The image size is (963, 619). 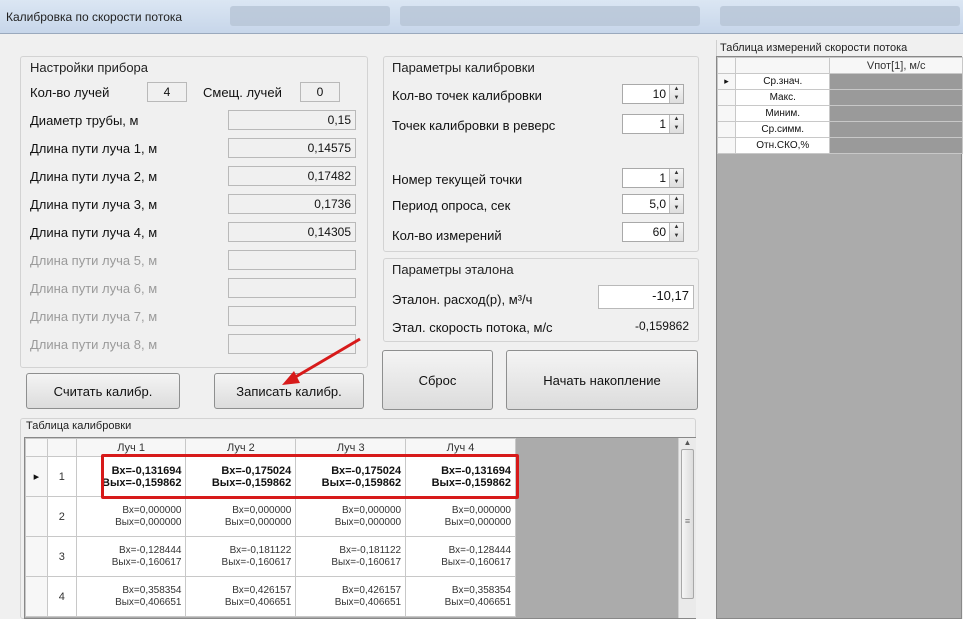 I want to click on pipe-diameter-field: 0,15, so click(x=292, y=120).